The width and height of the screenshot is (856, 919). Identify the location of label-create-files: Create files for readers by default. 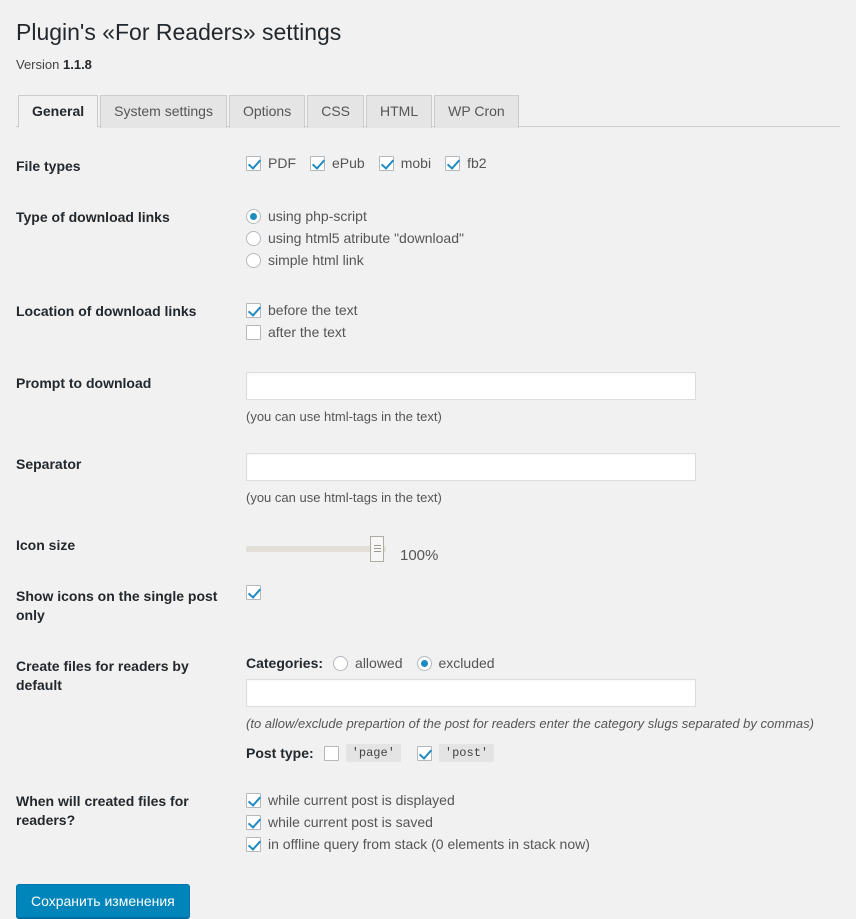
(102, 675).